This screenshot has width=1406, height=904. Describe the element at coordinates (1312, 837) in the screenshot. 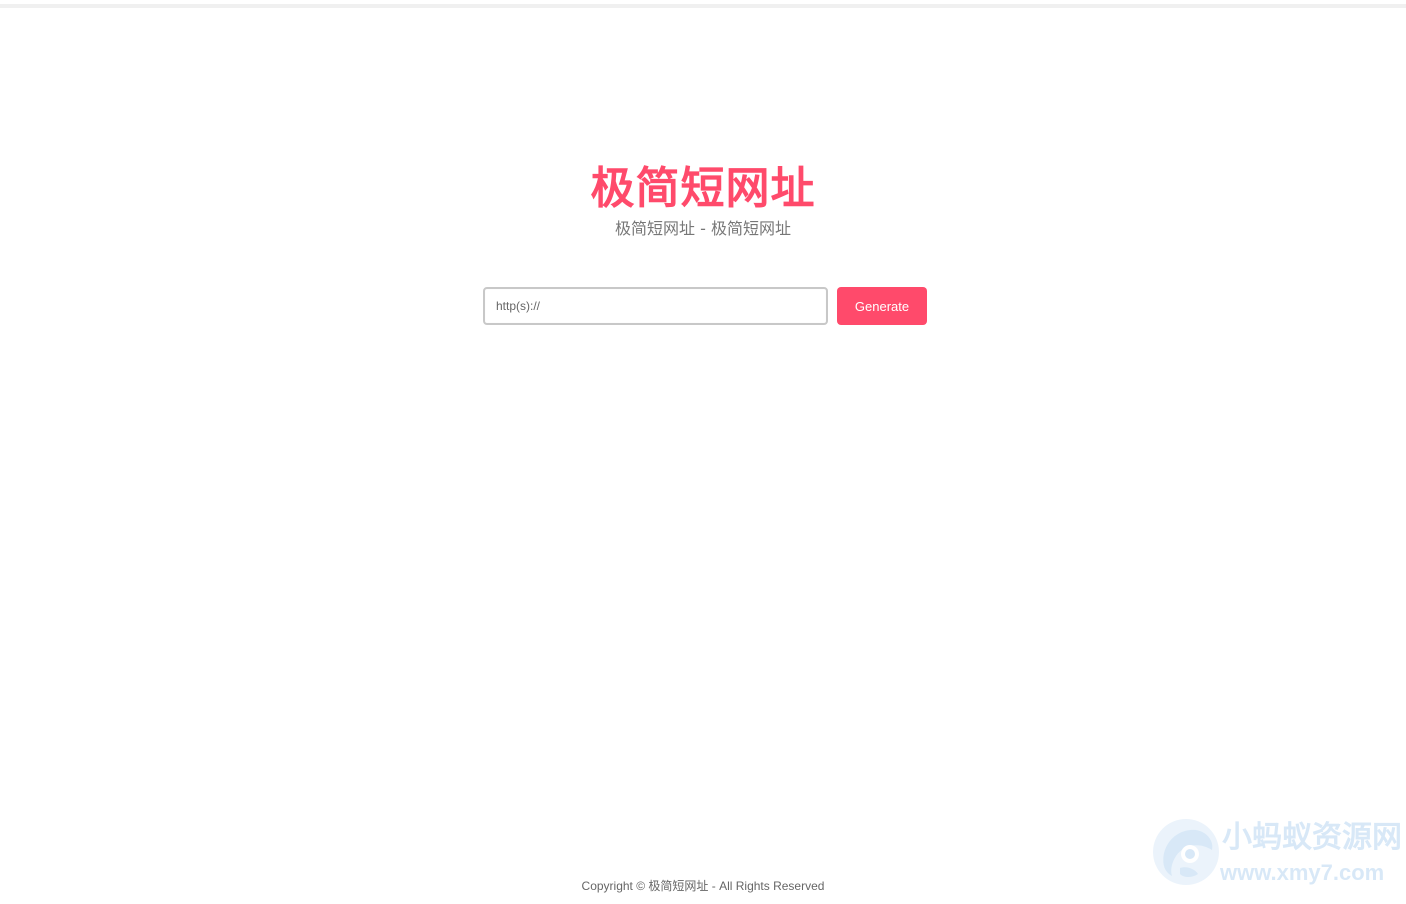

I see `watermark-name: 小蚂蚁资源网` at that location.